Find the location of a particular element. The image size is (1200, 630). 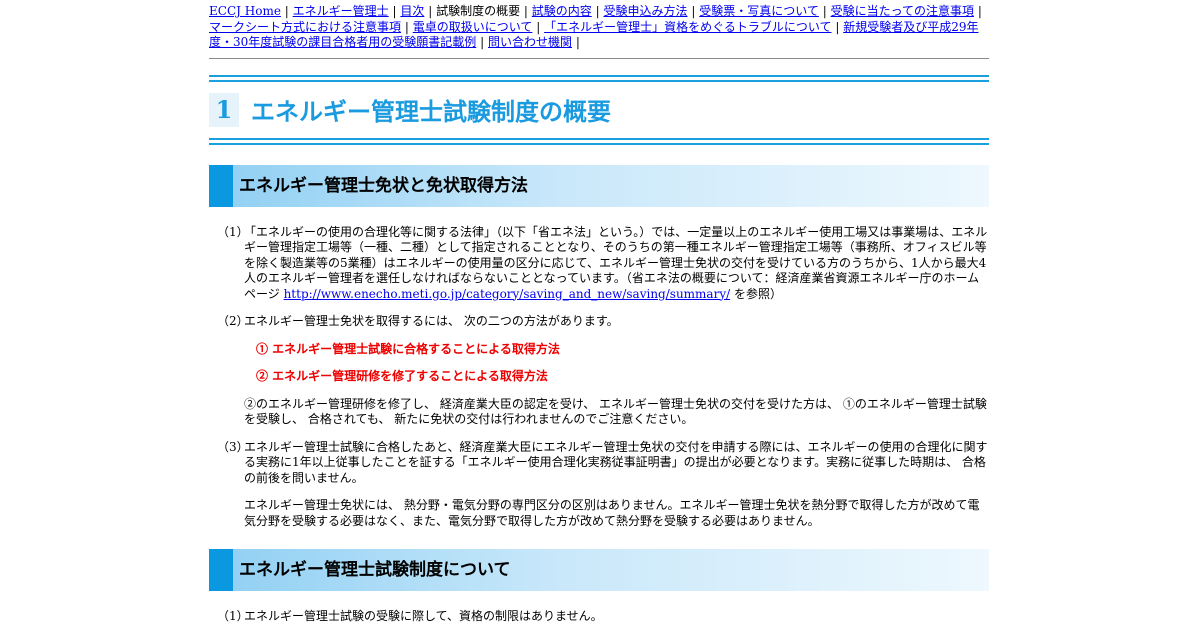

paragraph-text: エネルギー管理士試験の受験に際して、資格の制限はありません。 is located at coordinates (423, 616).